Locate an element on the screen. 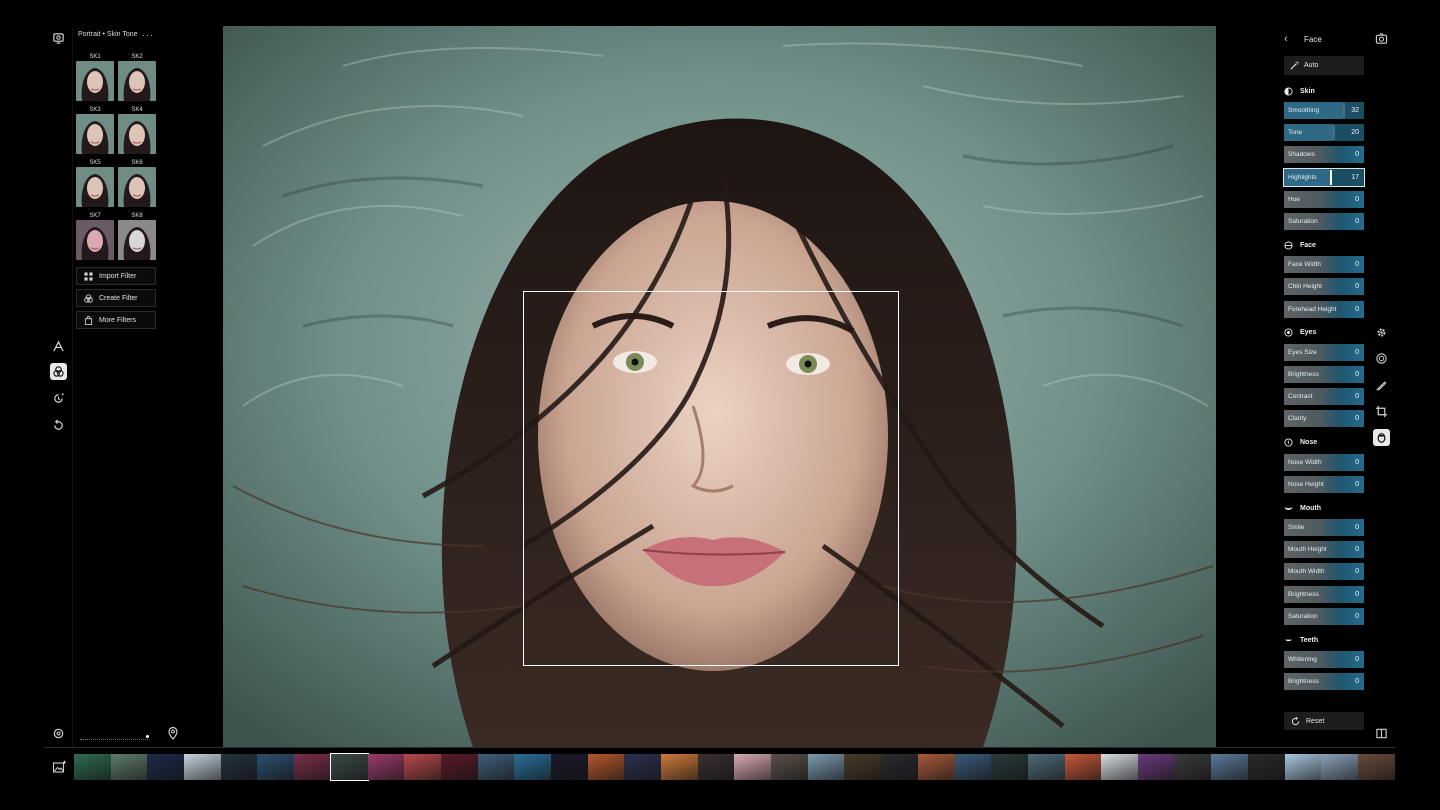 This screenshot has height=810, width=1440. filter-preview-image is located at coordinates (95, 187).